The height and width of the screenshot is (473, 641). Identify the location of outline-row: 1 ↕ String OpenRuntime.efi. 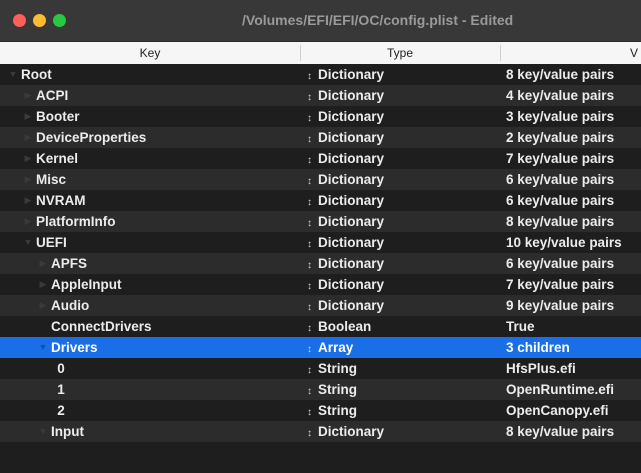
(320, 389).